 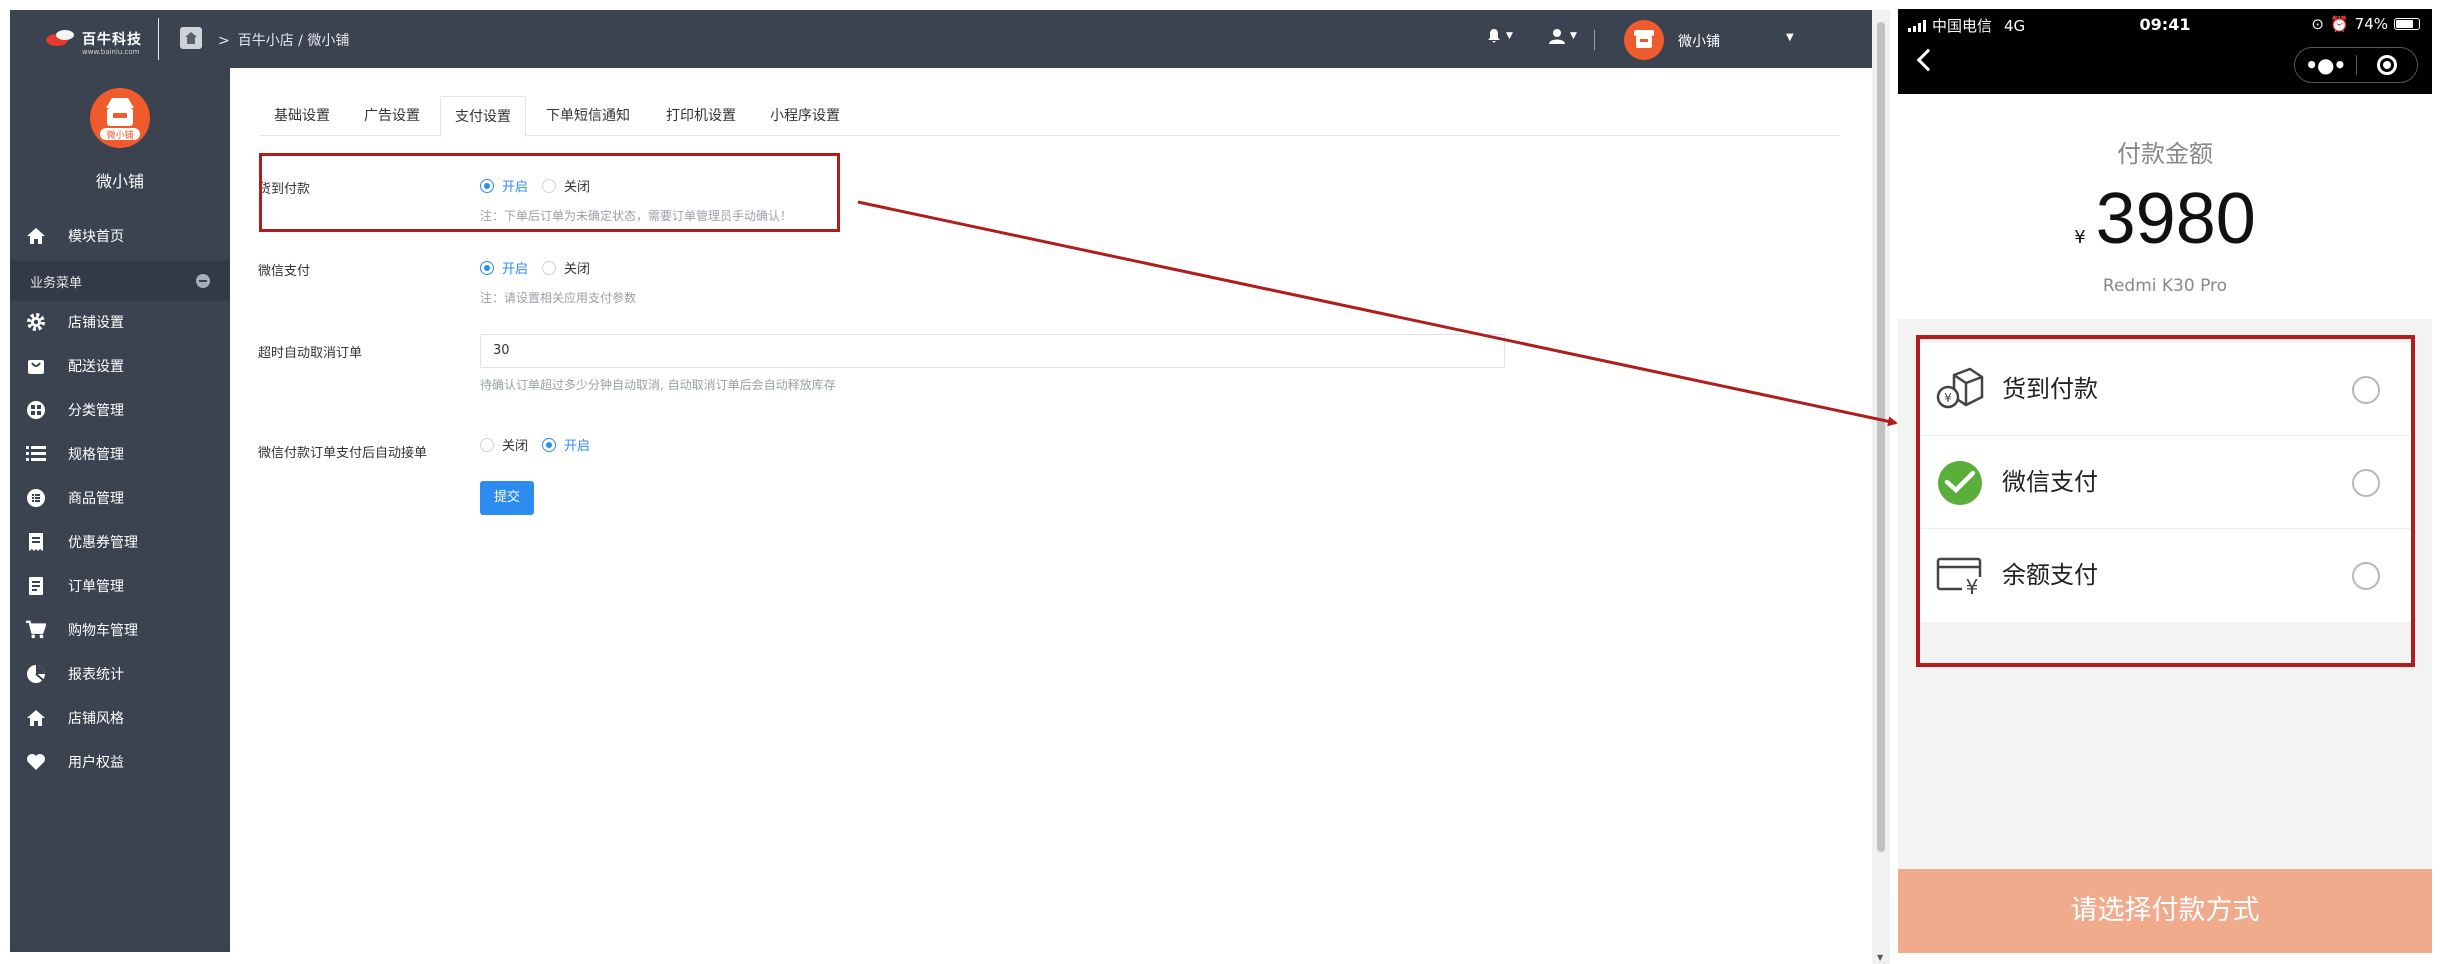 I want to click on sidebar-item-category: 分类管理, so click(x=120, y=410).